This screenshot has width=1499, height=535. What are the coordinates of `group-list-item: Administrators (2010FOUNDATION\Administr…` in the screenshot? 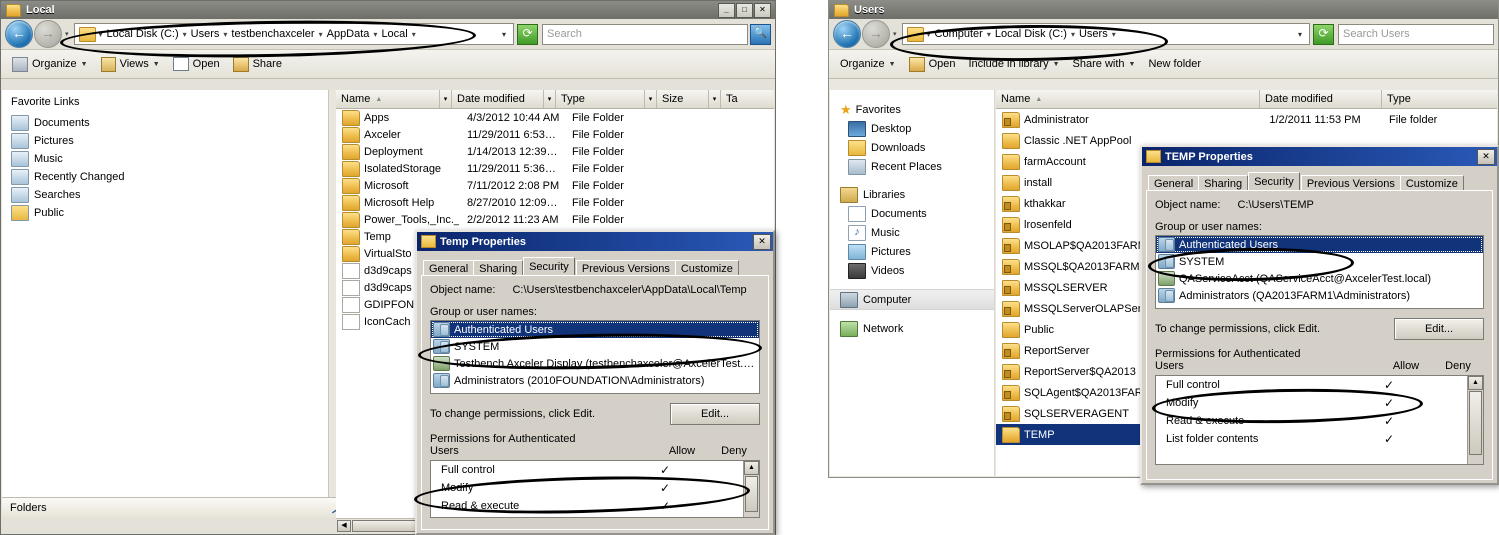 It's located at (595, 380).